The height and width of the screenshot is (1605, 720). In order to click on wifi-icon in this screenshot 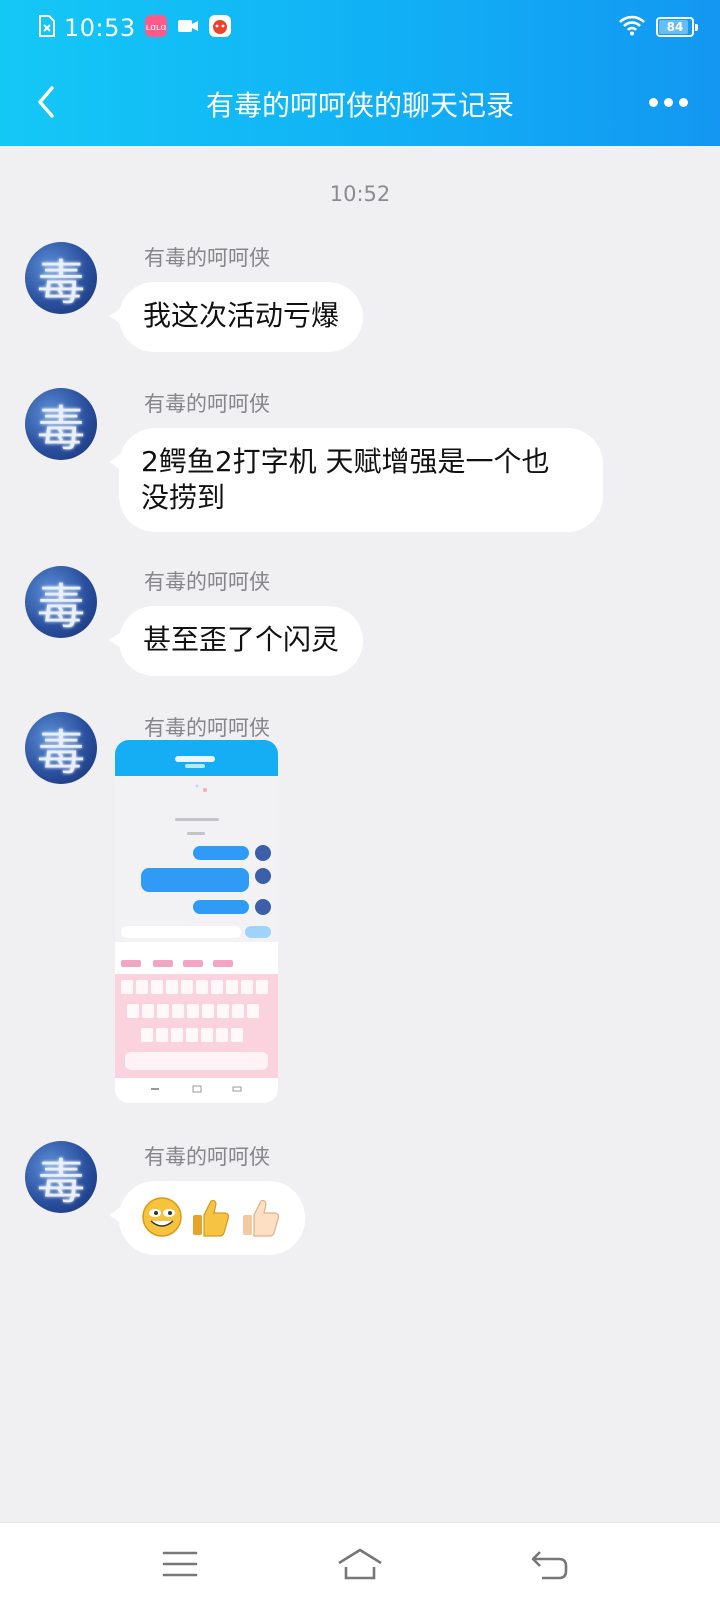, I will do `click(632, 27)`.